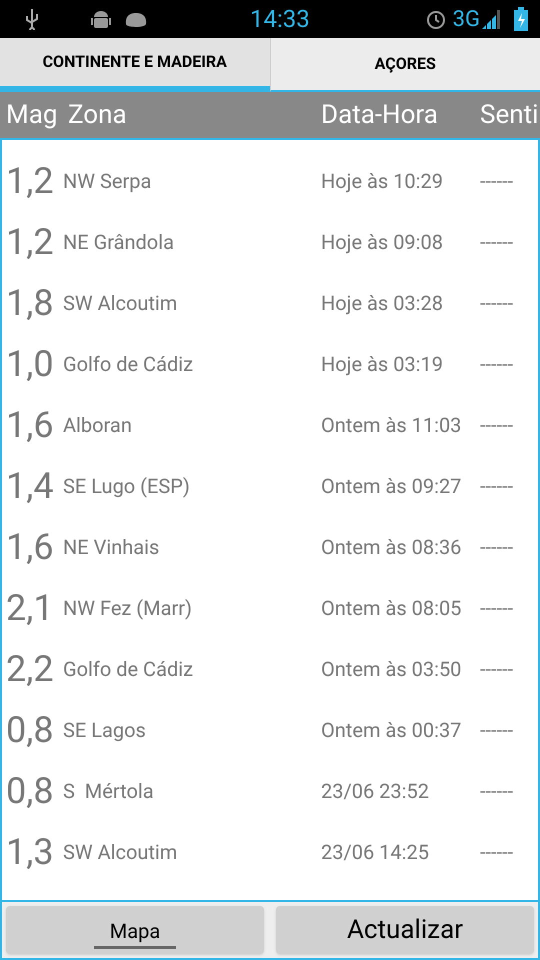  What do you see at coordinates (405, 65) in the screenshot?
I see `tab: AÇORES` at bounding box center [405, 65].